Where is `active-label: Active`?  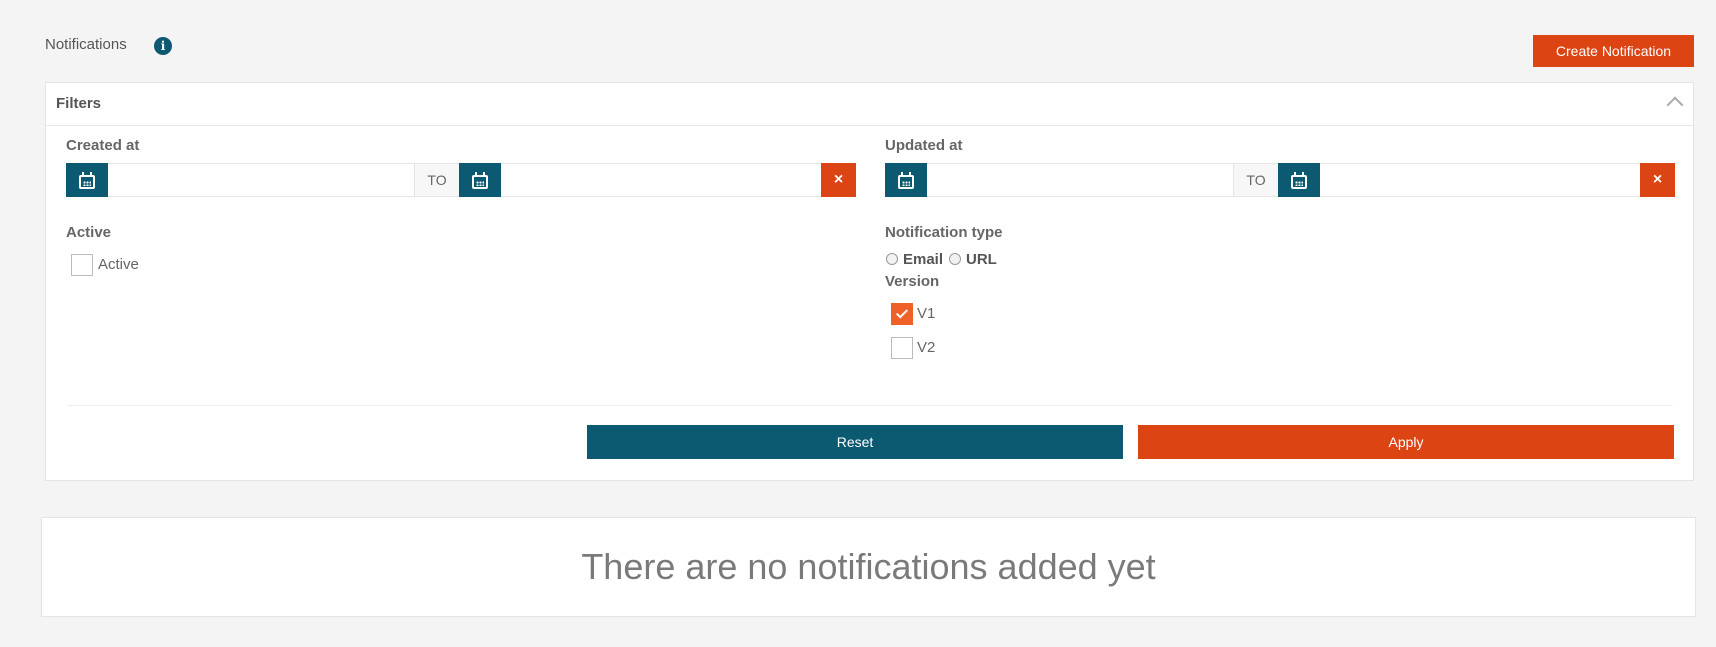 active-label: Active is located at coordinates (89, 232).